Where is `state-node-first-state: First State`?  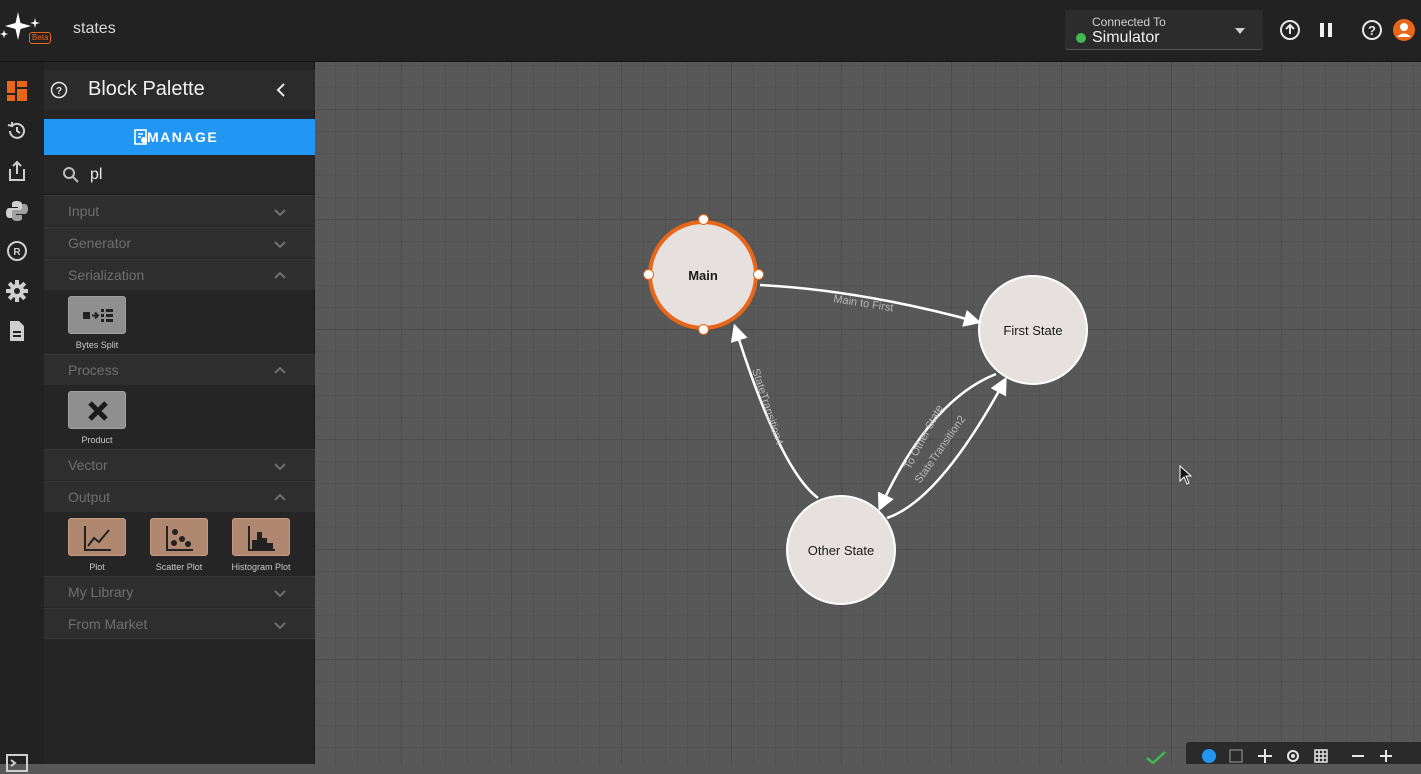 state-node-first-state: First State is located at coordinates (1033, 330).